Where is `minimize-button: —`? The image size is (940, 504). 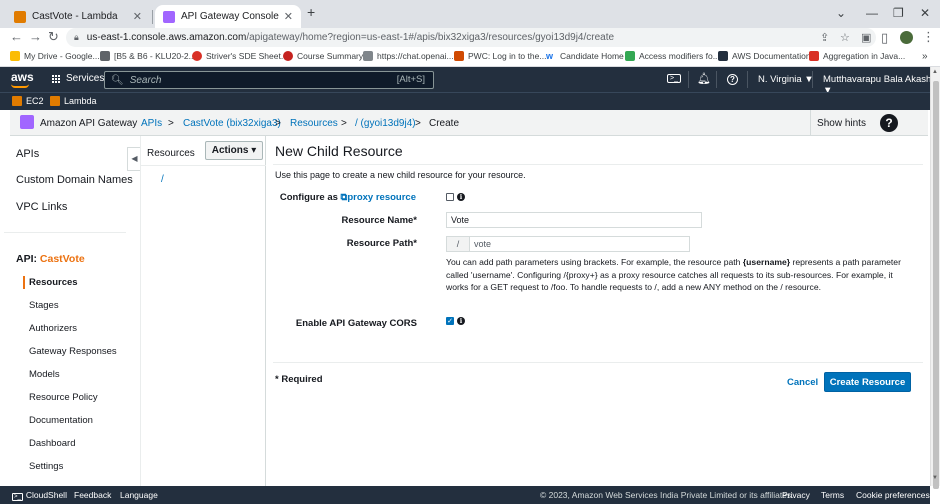
minimize-button: — is located at coordinates (872, 13).